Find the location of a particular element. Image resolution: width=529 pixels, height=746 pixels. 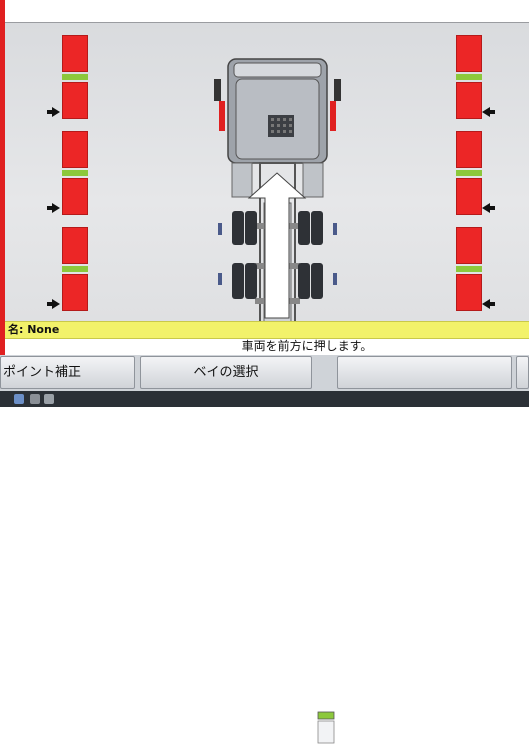

bay-select-button: ベイの選択 is located at coordinates (226, 372).